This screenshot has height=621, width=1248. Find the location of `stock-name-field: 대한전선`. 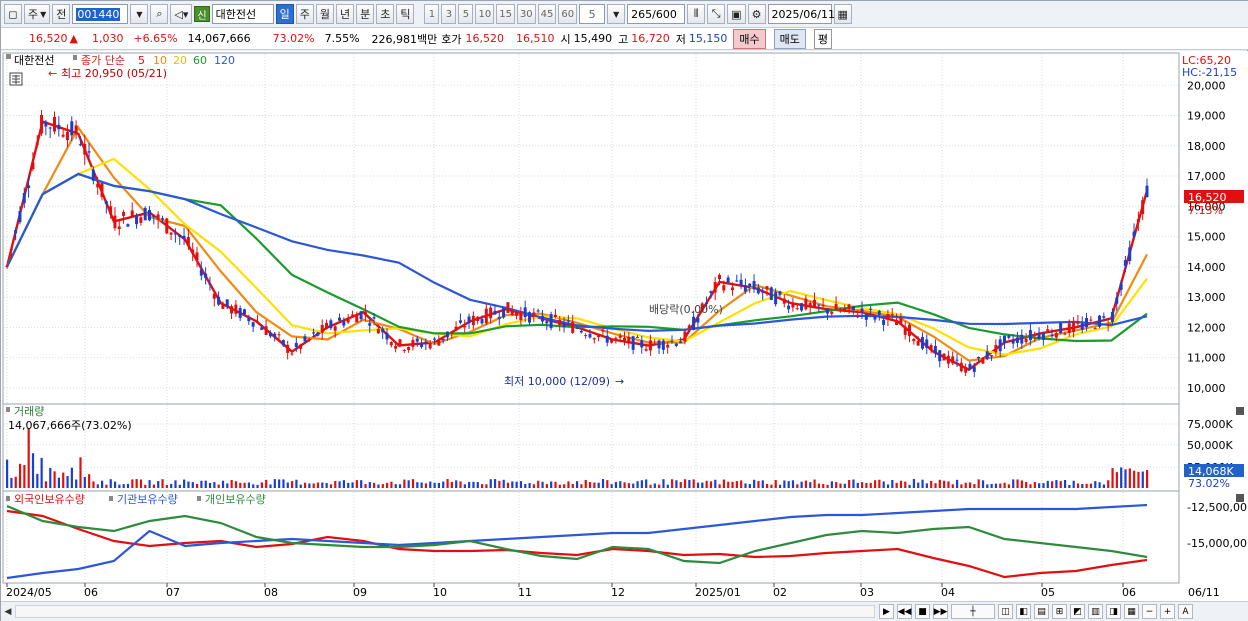

stock-name-field: 대한전선 is located at coordinates (242, 14).